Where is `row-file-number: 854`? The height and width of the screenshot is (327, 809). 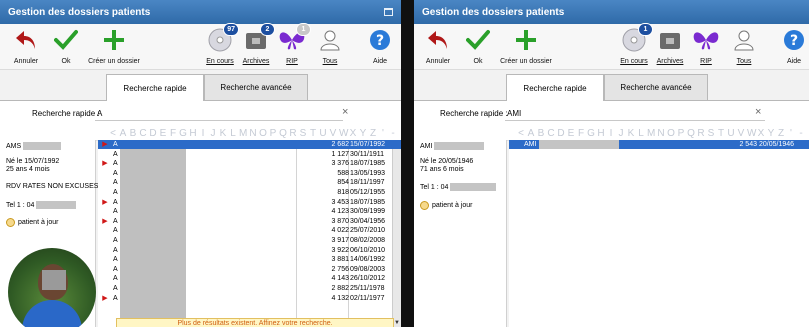
row-file-number: 854 is located at coordinates (343, 183).